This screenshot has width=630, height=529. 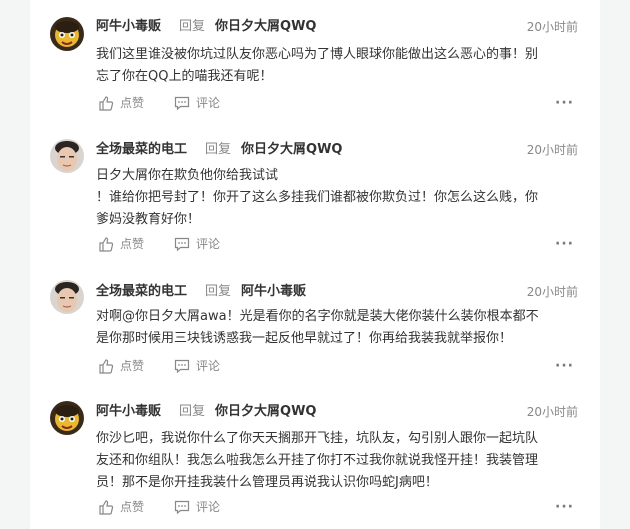 What do you see at coordinates (317, 197) in the screenshot?
I see `comment-line: ！谁给你把号封了！你开了这么多挂我们谁都被你欺负过！你怎么这么贱，你` at bounding box center [317, 197].